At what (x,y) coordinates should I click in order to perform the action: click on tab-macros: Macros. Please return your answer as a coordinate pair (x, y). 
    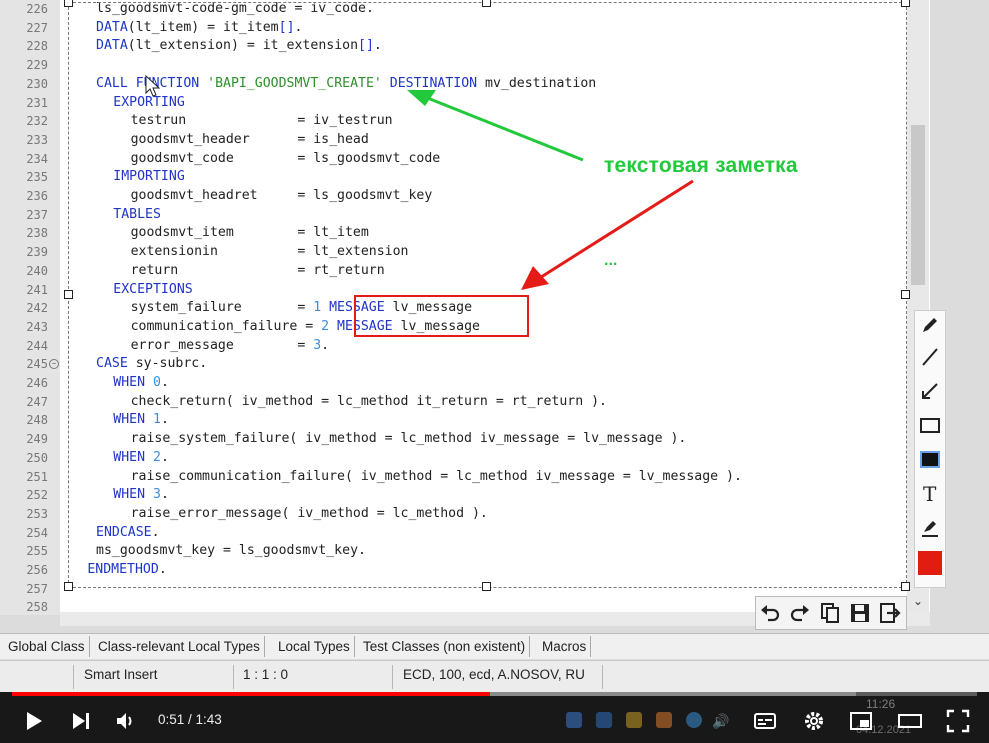
    Looking at the image, I should click on (565, 646).